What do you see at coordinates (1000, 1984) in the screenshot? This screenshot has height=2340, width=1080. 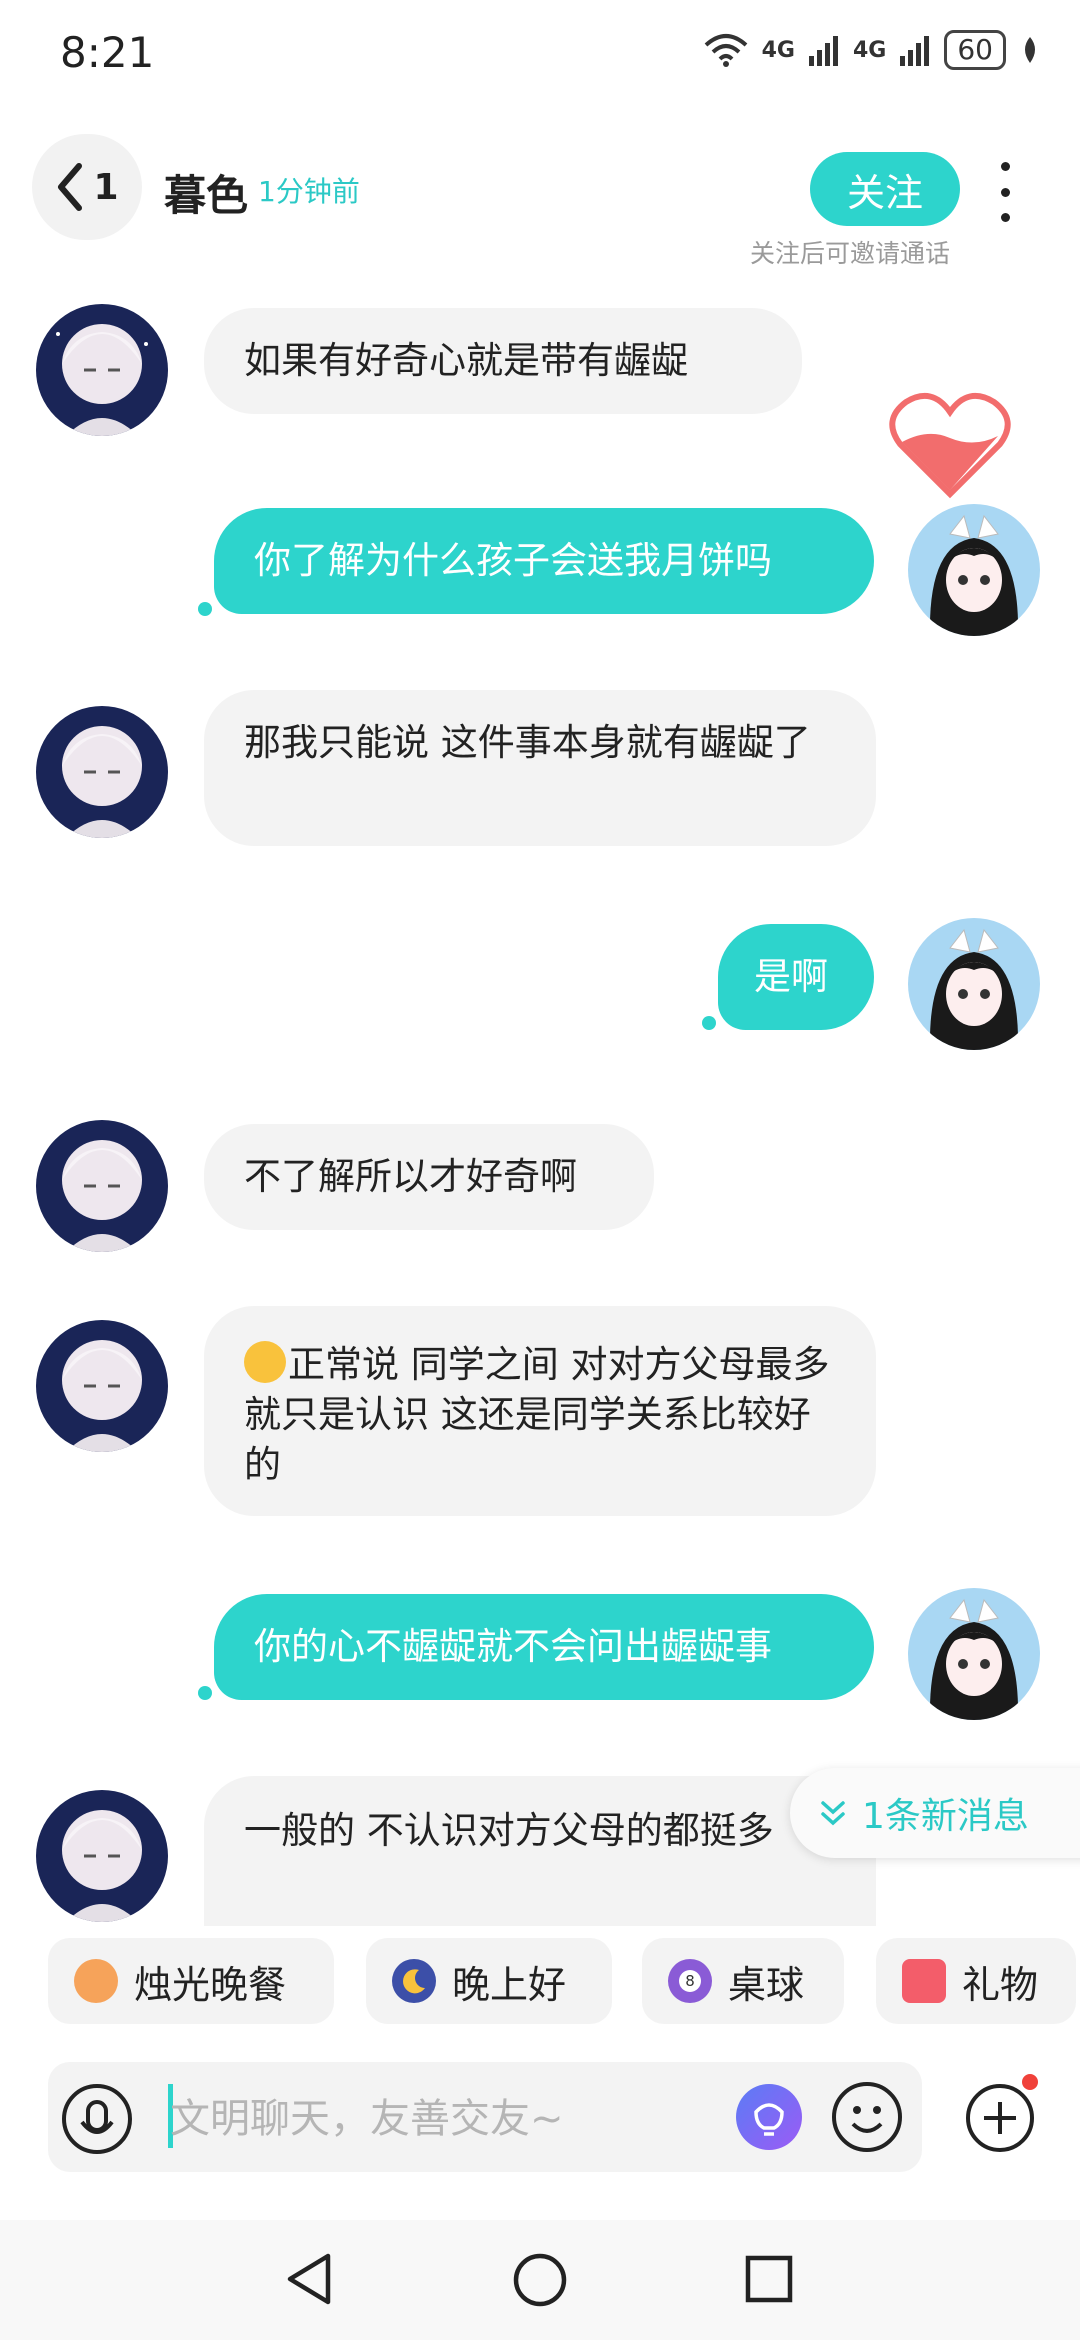 I see `chip-label: 礼物` at bounding box center [1000, 1984].